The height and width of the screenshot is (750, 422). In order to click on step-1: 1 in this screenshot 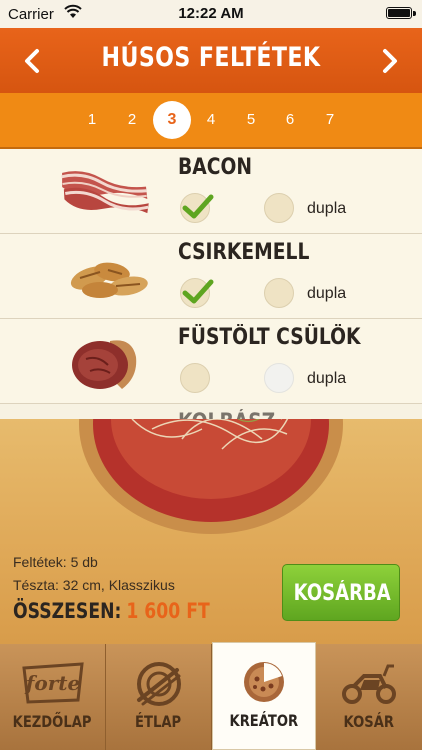, I will do `click(92, 120)`.